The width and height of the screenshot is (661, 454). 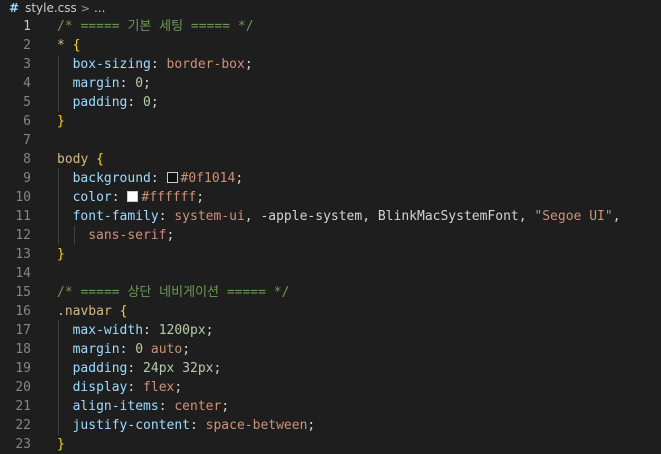 What do you see at coordinates (65, 45) in the screenshot?
I see `token-selector: *` at bounding box center [65, 45].